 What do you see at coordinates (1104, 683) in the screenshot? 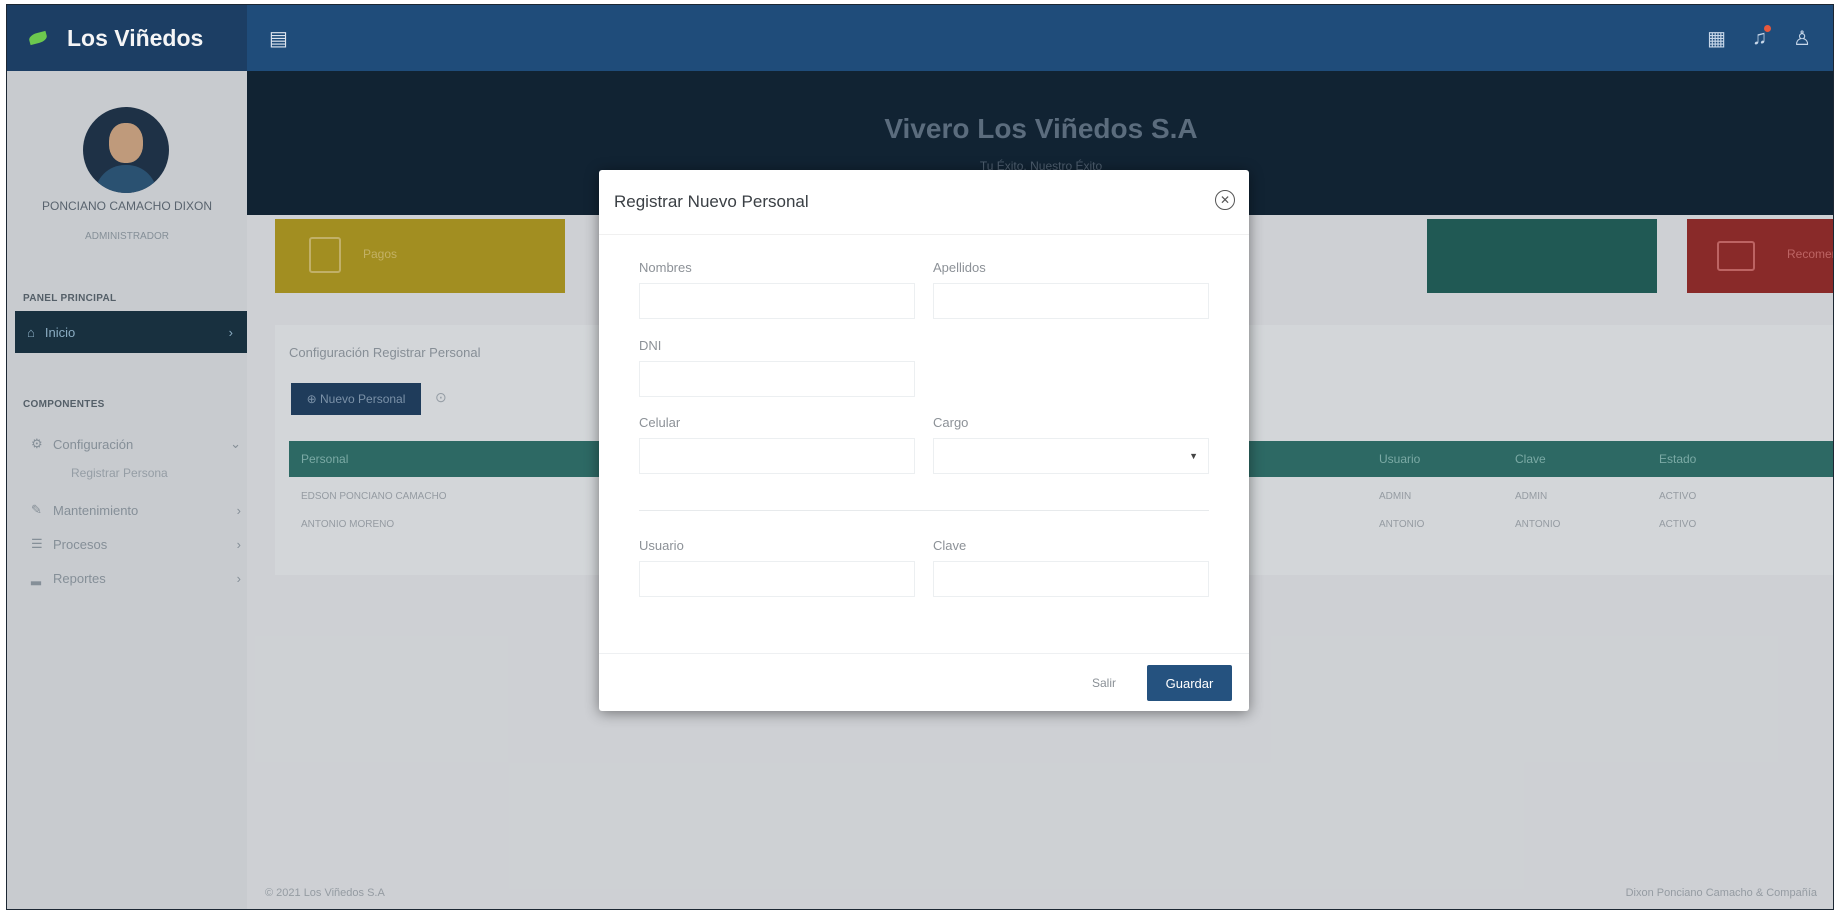
I see `salir-button: Salir` at bounding box center [1104, 683].